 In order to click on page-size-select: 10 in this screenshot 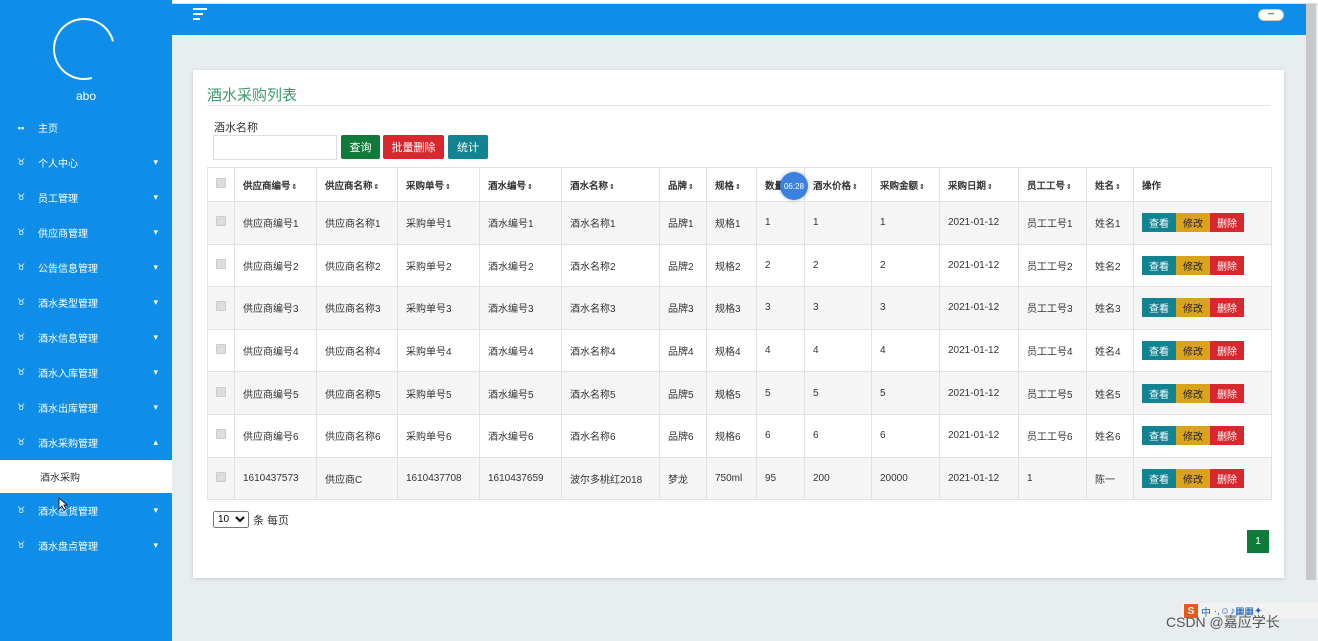, I will do `click(231, 519)`.